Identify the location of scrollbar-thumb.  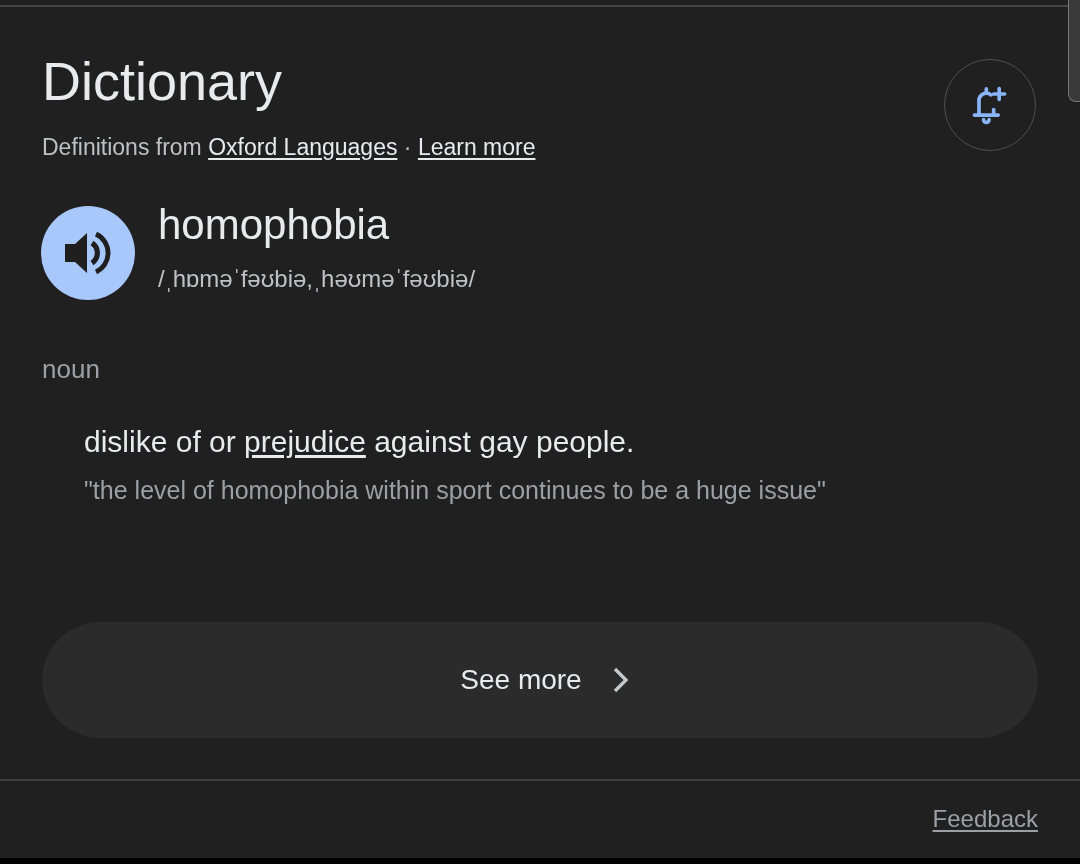
(1074, 51).